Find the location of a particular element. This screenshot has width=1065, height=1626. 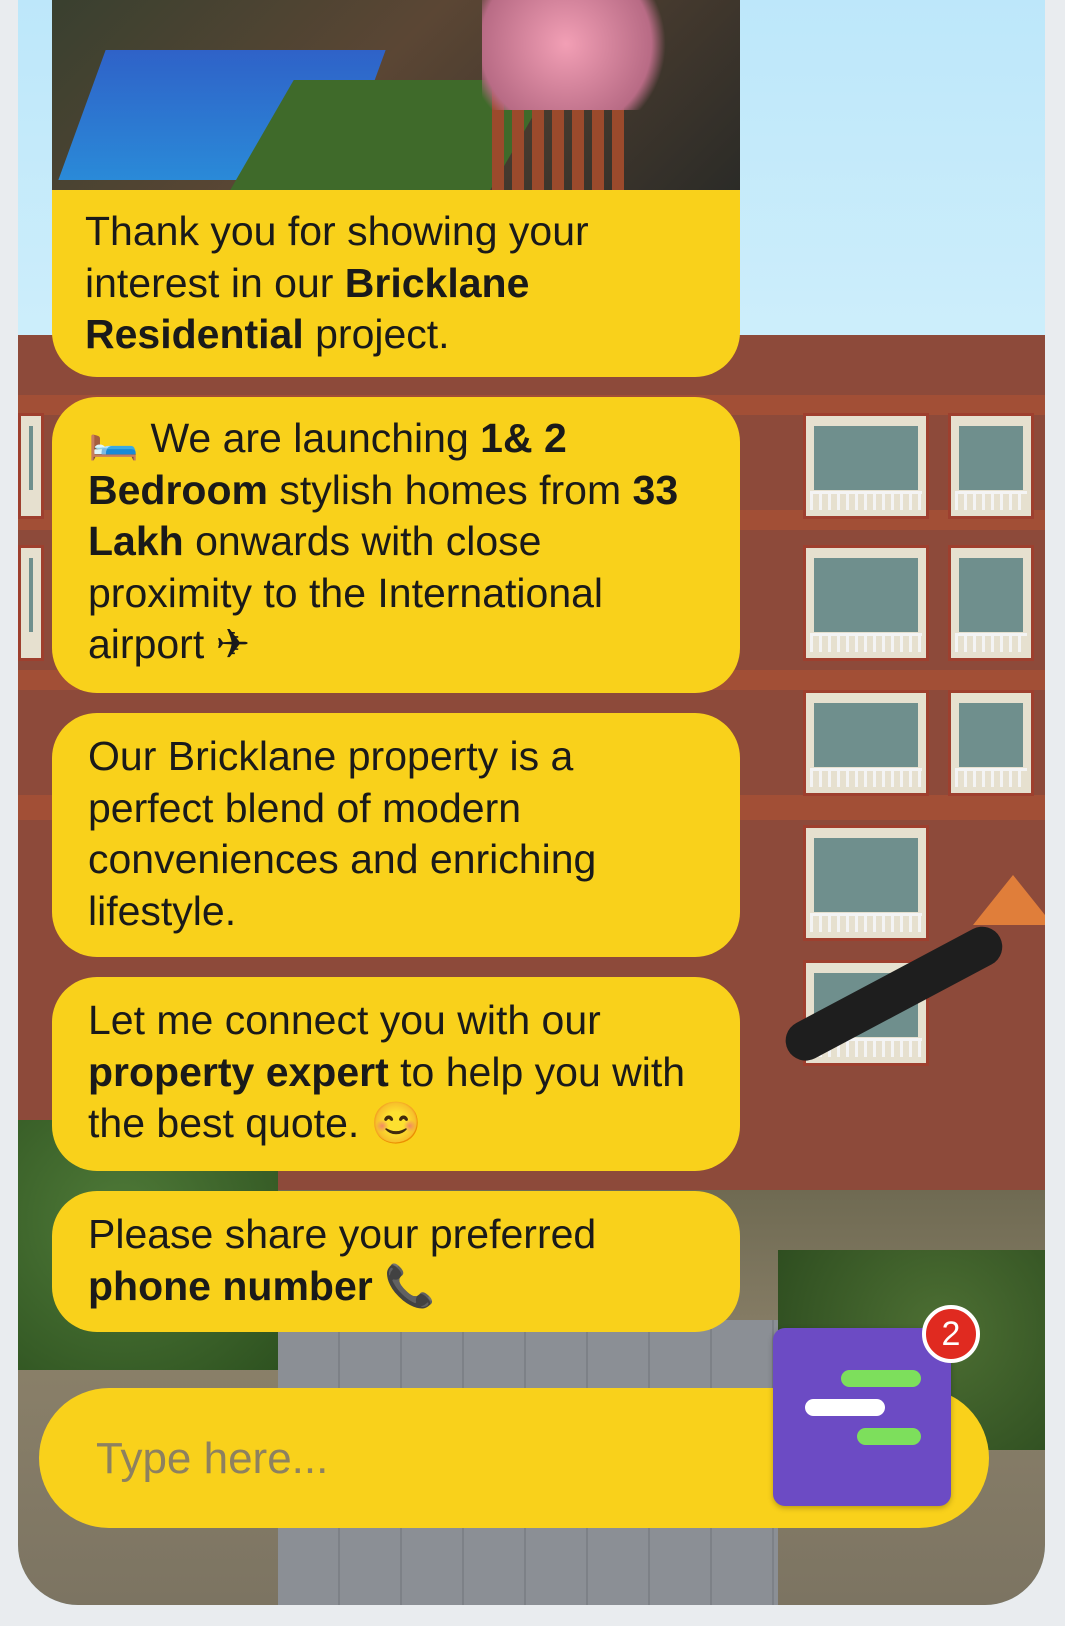

notification-badge: 2 is located at coordinates (951, 1334).